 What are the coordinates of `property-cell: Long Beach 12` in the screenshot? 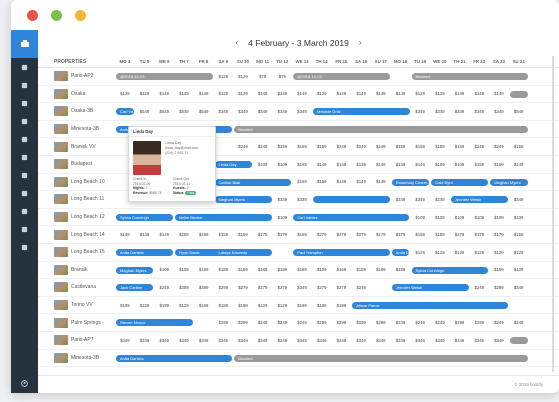 It's located at (76, 217).